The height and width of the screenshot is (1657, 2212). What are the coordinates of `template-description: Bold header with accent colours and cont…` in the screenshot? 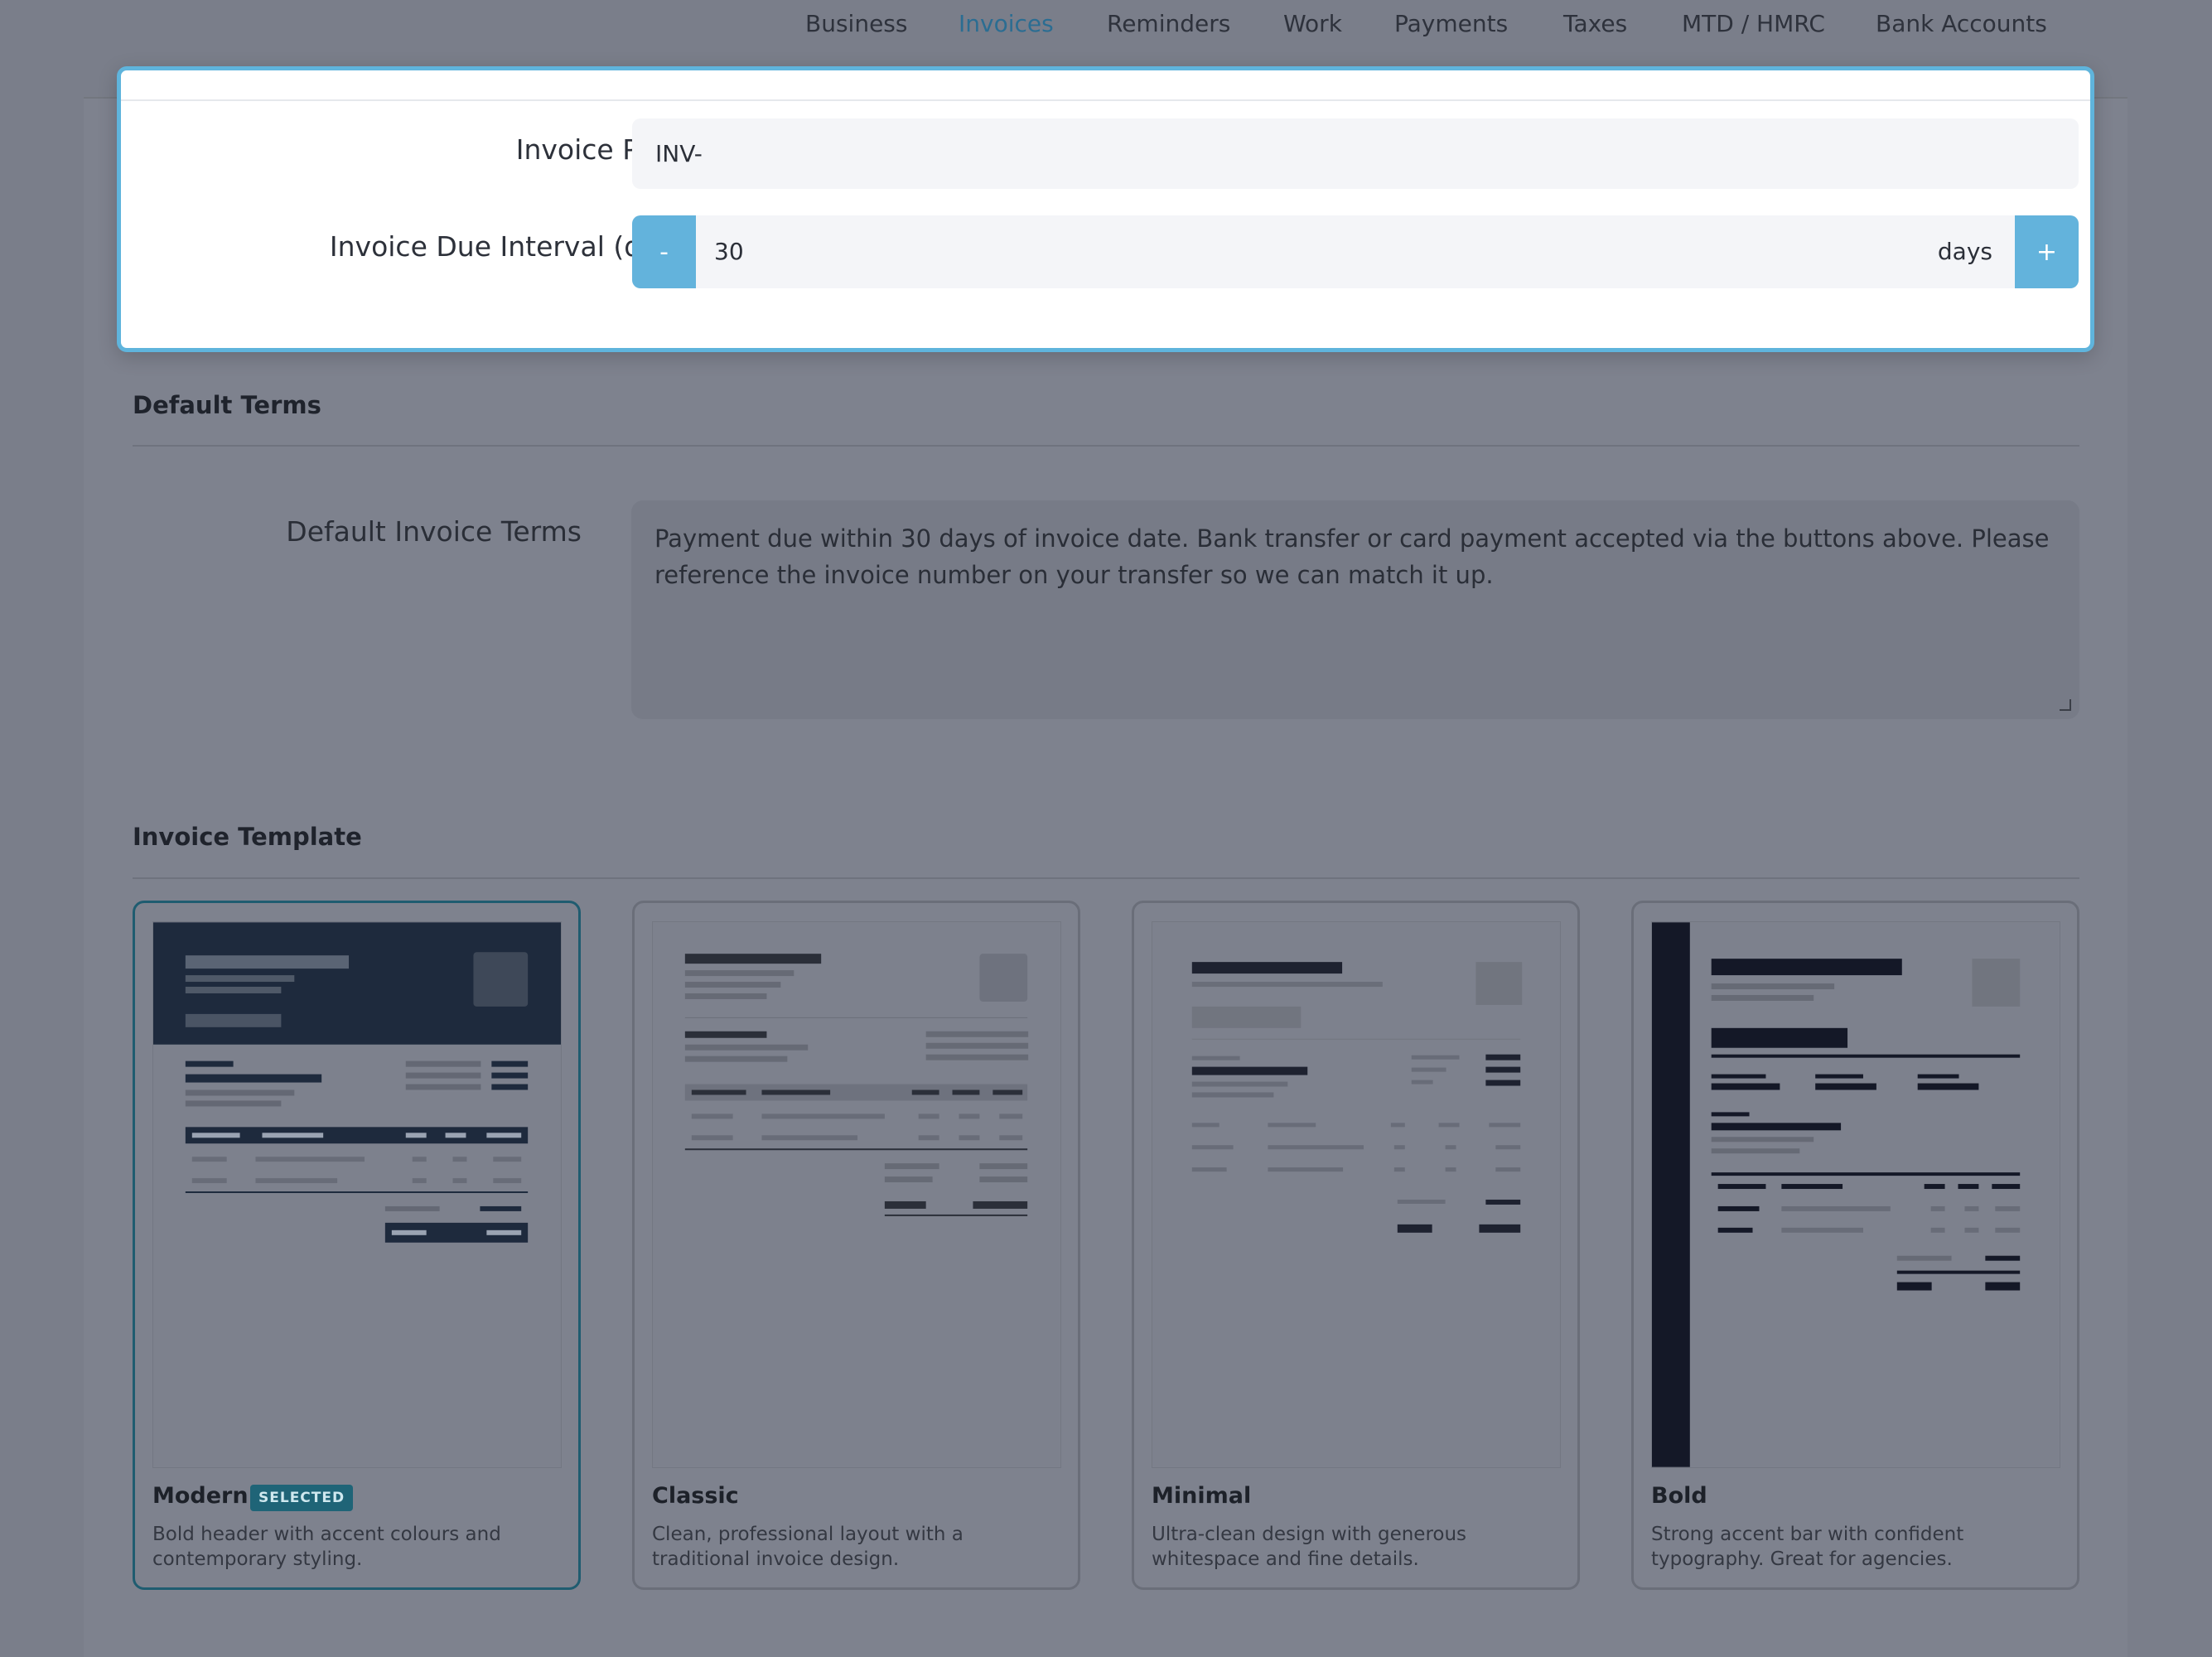 It's located at (326, 1547).